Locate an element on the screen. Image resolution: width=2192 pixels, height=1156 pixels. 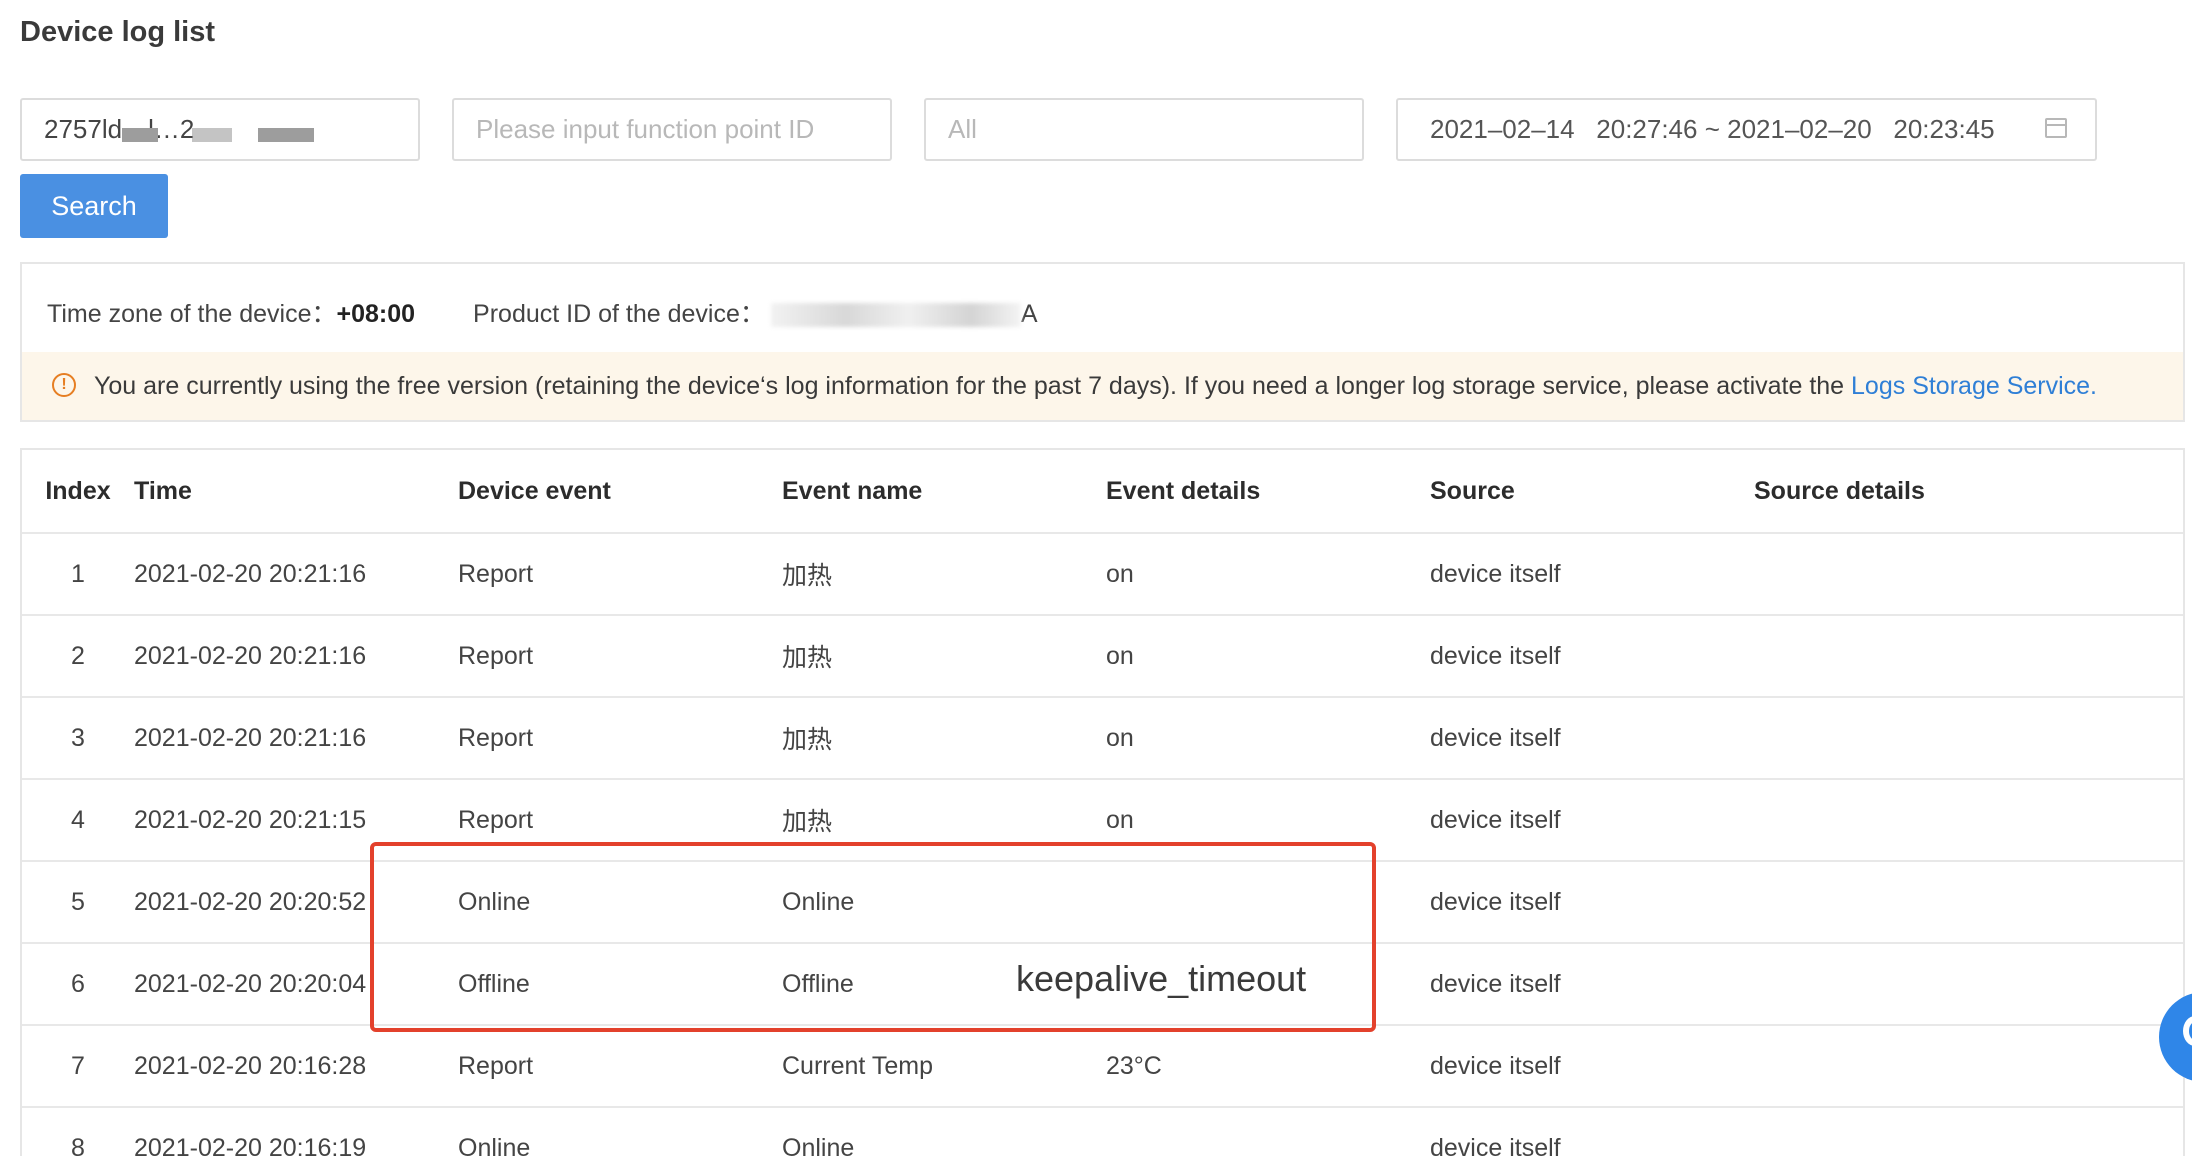
cell-index: 7 is located at coordinates (78, 1066).